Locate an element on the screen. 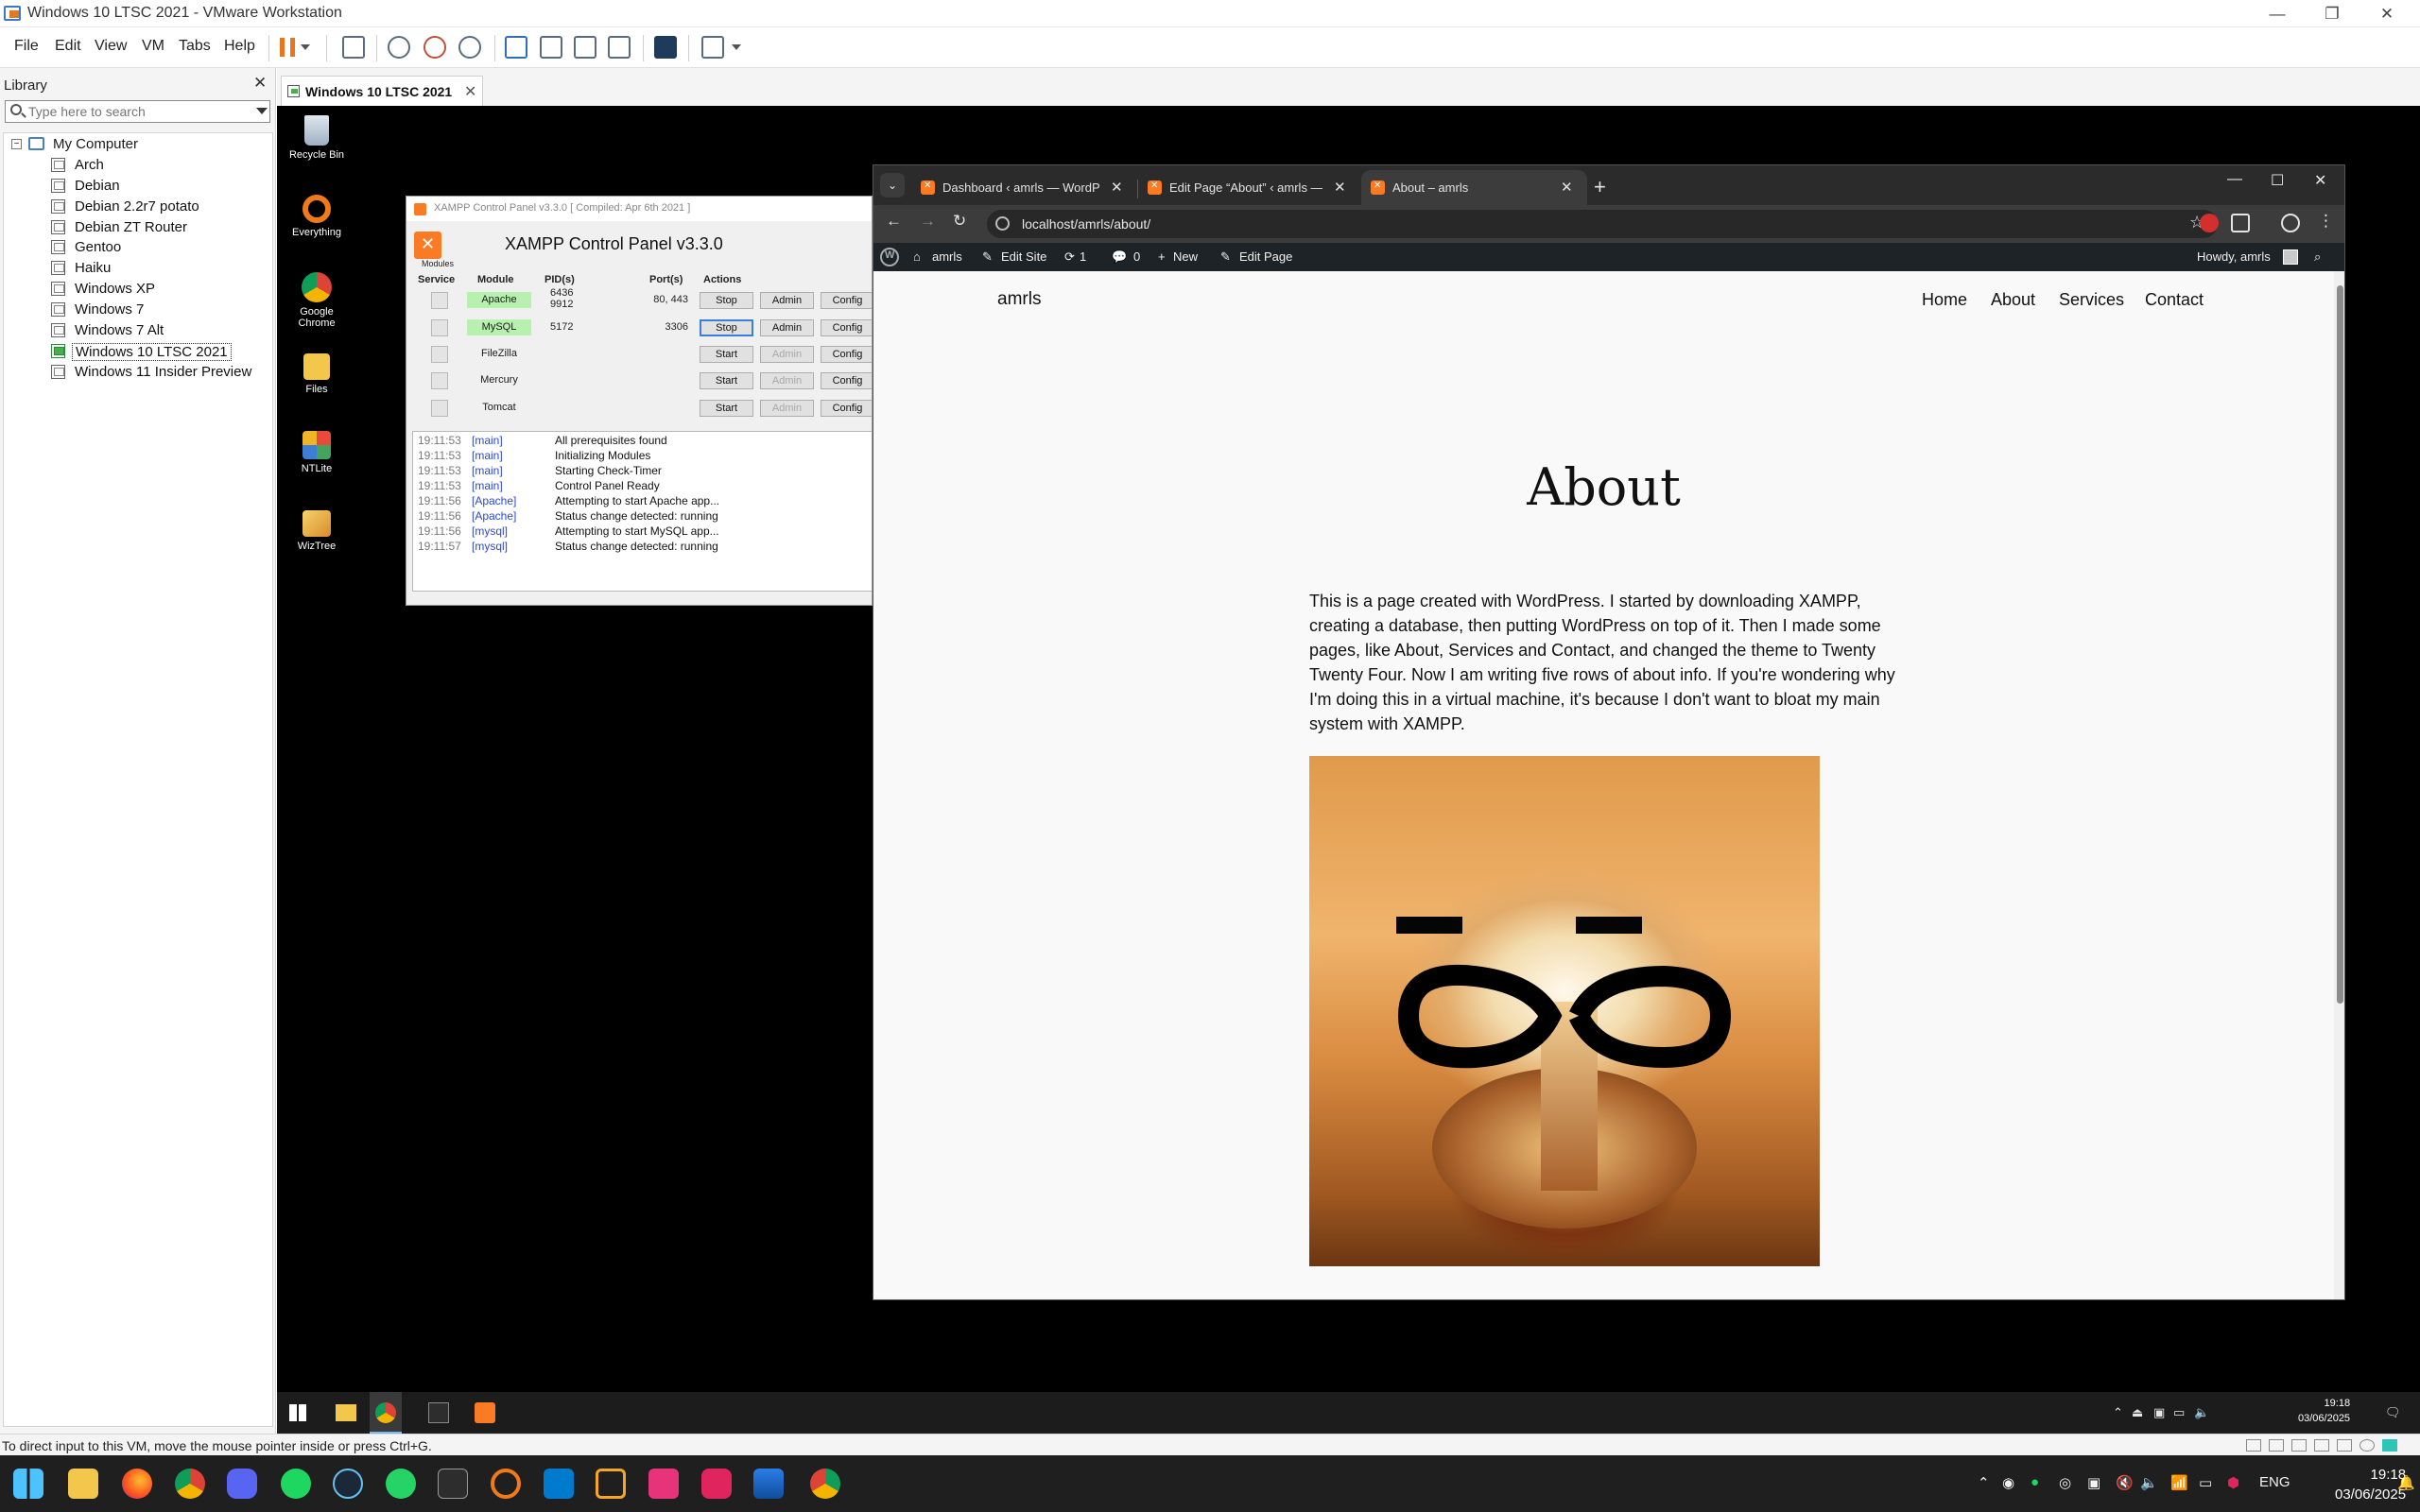 Image resolution: width=2420 pixels, height=1512 pixels. language-indicator: ENG is located at coordinates (2274, 1482).